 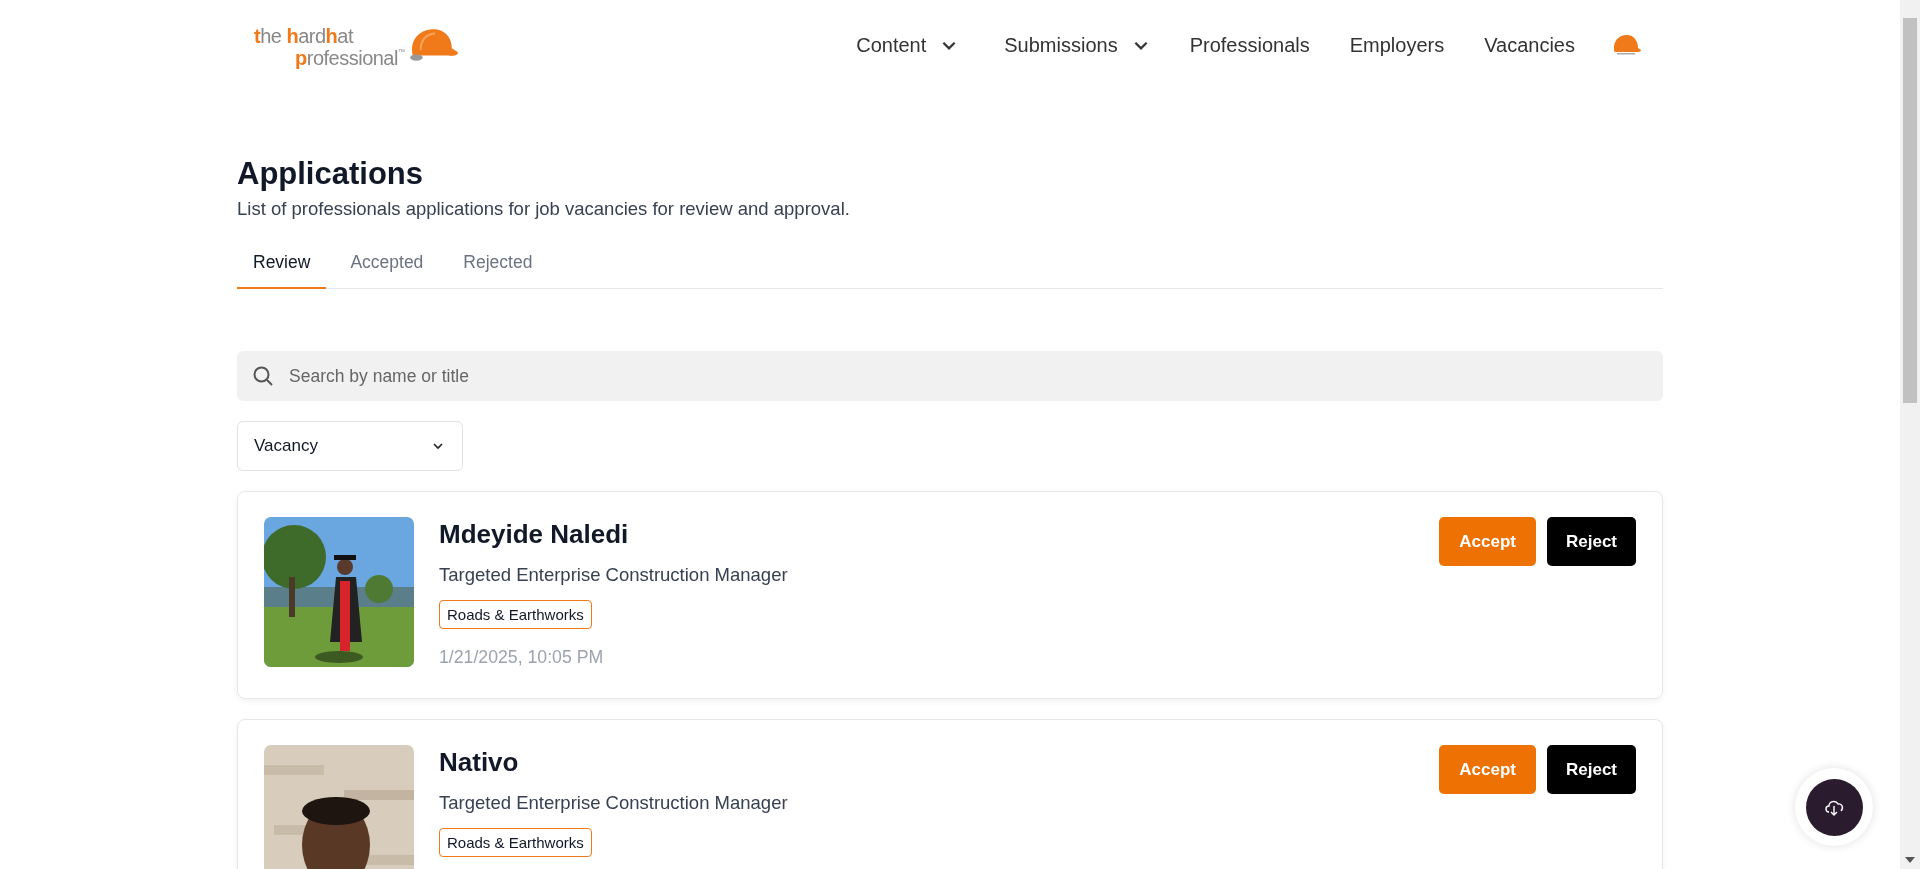 I want to click on vacancy-dropdown: Vacancy, so click(x=350, y=446).